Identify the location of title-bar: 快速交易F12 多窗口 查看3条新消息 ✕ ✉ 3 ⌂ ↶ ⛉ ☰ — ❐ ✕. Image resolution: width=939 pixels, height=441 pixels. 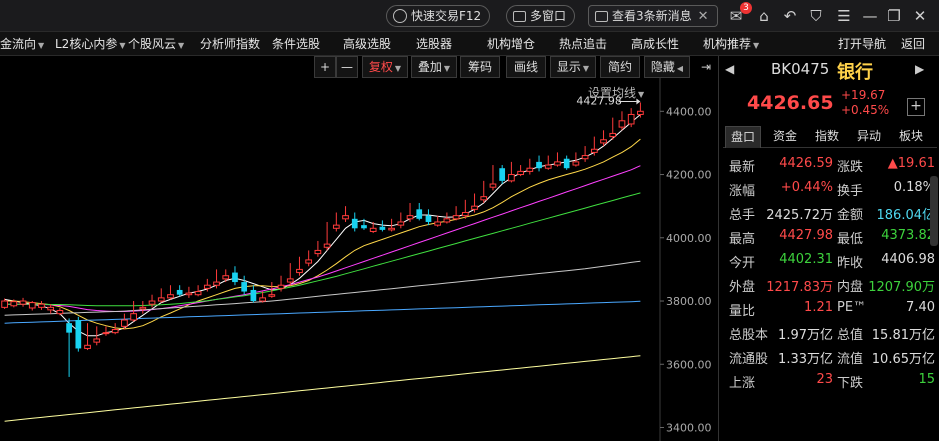
(469, 16).